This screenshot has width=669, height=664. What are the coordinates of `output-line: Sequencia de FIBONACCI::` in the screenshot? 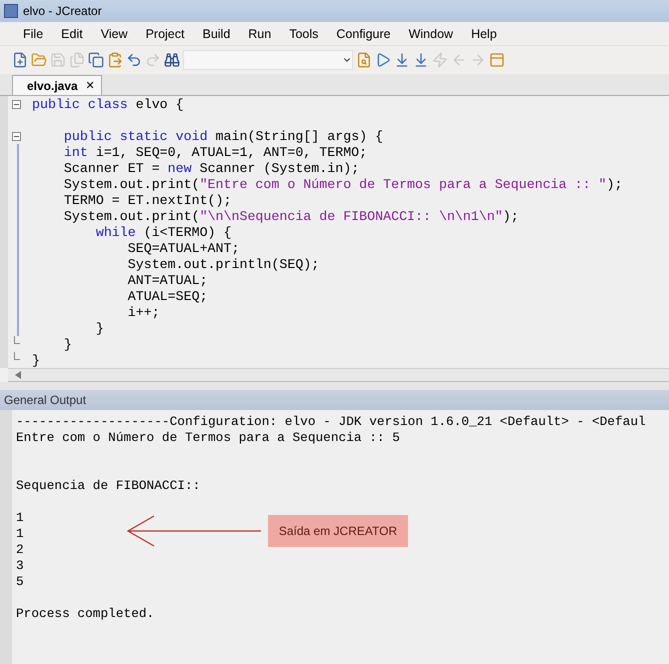 It's located at (108, 486).